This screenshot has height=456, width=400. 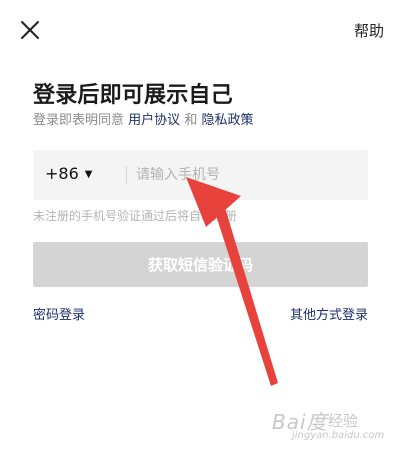 What do you see at coordinates (135, 216) in the screenshot?
I see `register-hint: 未注册的手机号验证通过后将自动注册` at bounding box center [135, 216].